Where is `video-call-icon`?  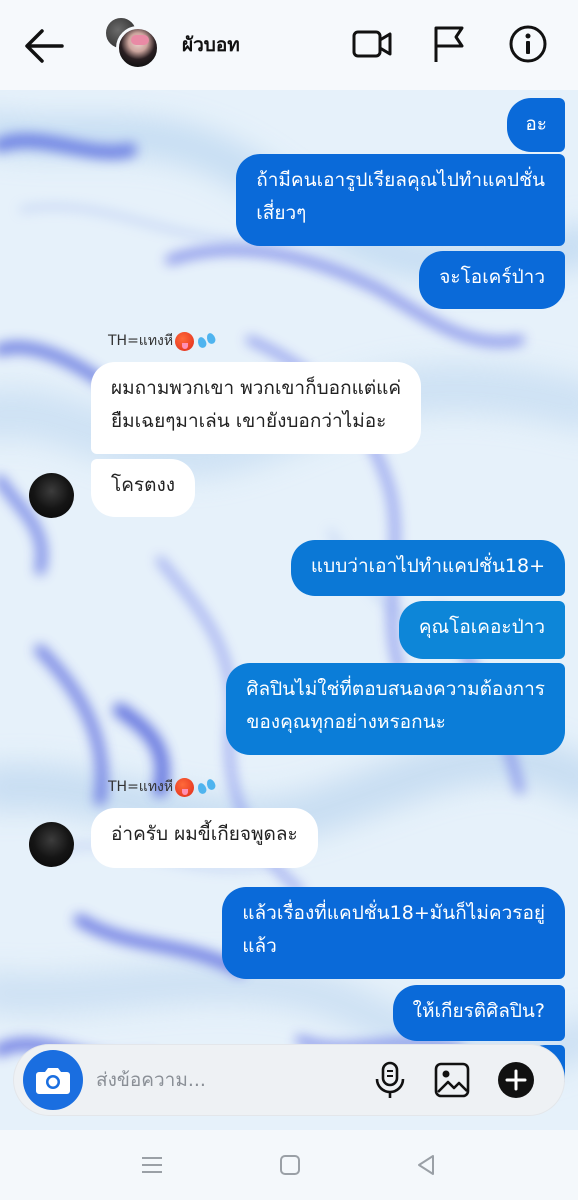
video-call-icon is located at coordinates (372, 44).